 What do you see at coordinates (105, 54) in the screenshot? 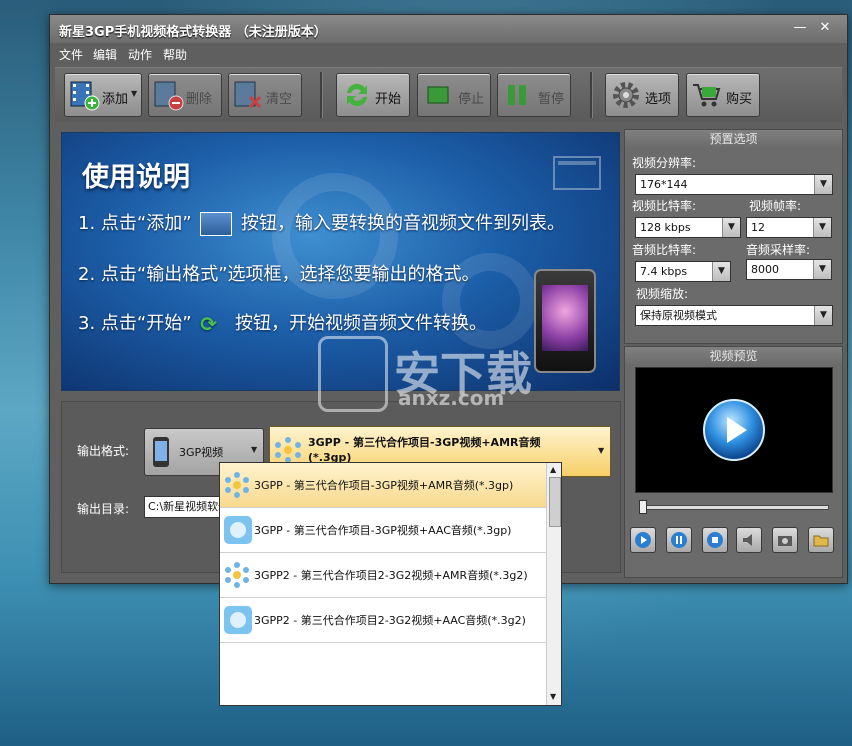
I see `menu-edit: 编辑` at bounding box center [105, 54].